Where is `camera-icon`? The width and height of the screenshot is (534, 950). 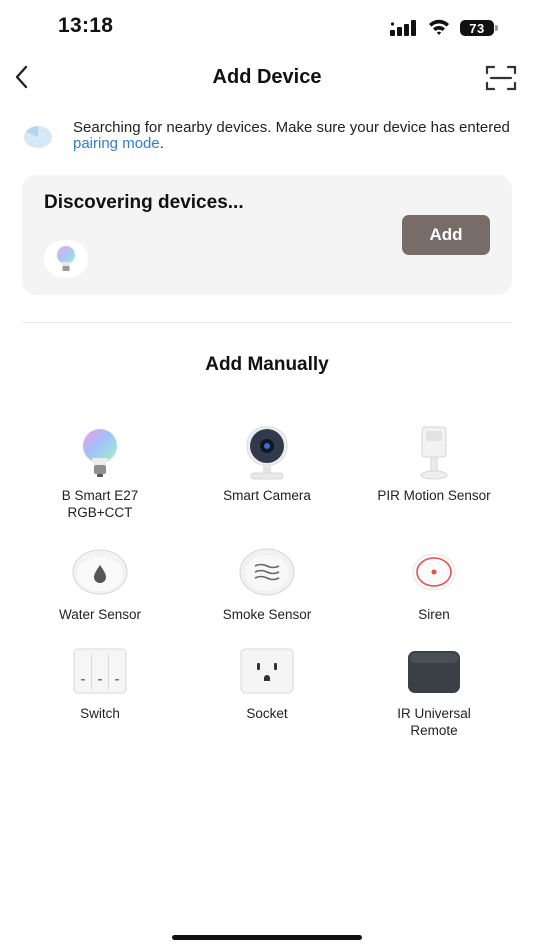
camera-icon is located at coordinates (267, 453).